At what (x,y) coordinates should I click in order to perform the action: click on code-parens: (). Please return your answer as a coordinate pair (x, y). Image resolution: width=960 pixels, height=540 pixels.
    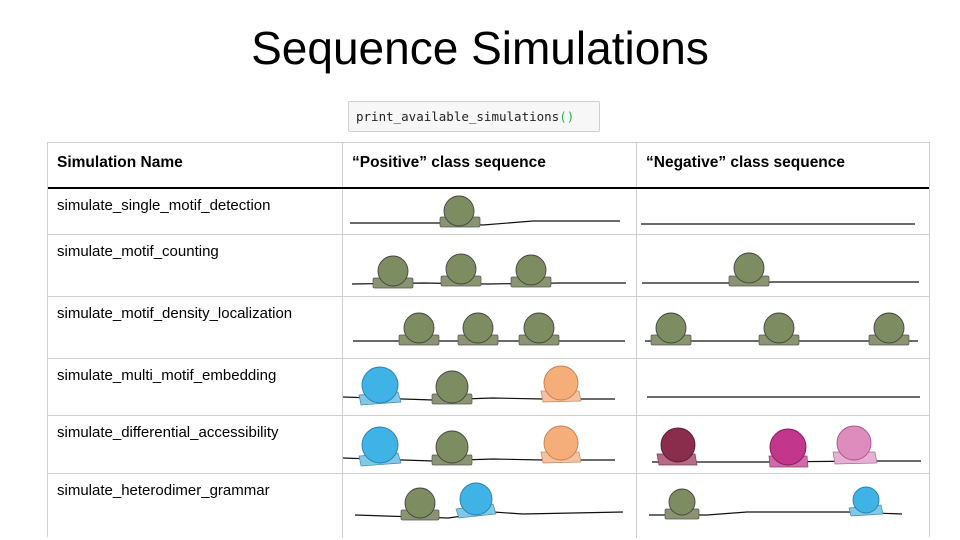
    Looking at the image, I should click on (567, 116).